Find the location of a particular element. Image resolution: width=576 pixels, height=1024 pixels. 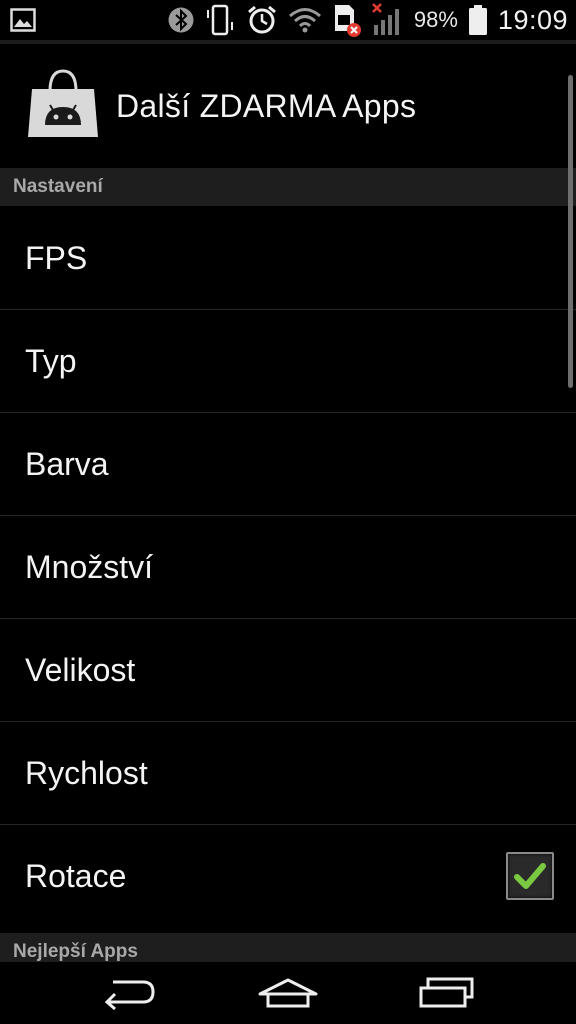

recent-apps-icon is located at coordinates (446, 992).